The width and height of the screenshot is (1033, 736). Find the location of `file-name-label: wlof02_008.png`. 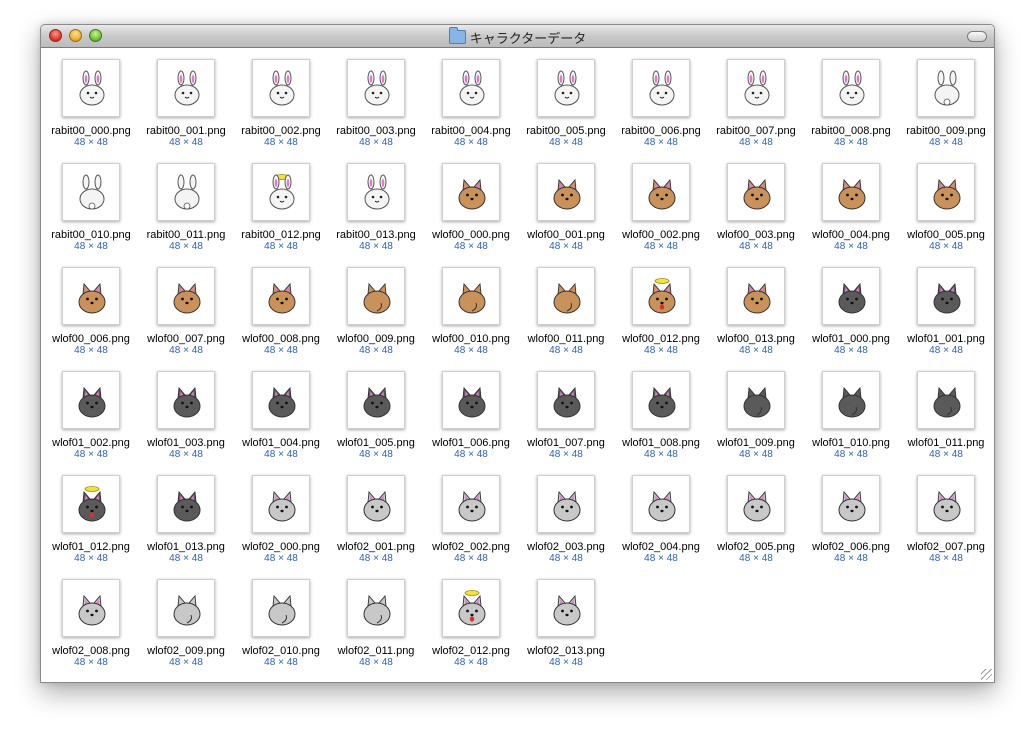

file-name-label: wlof02_008.png is located at coordinates (91, 651).